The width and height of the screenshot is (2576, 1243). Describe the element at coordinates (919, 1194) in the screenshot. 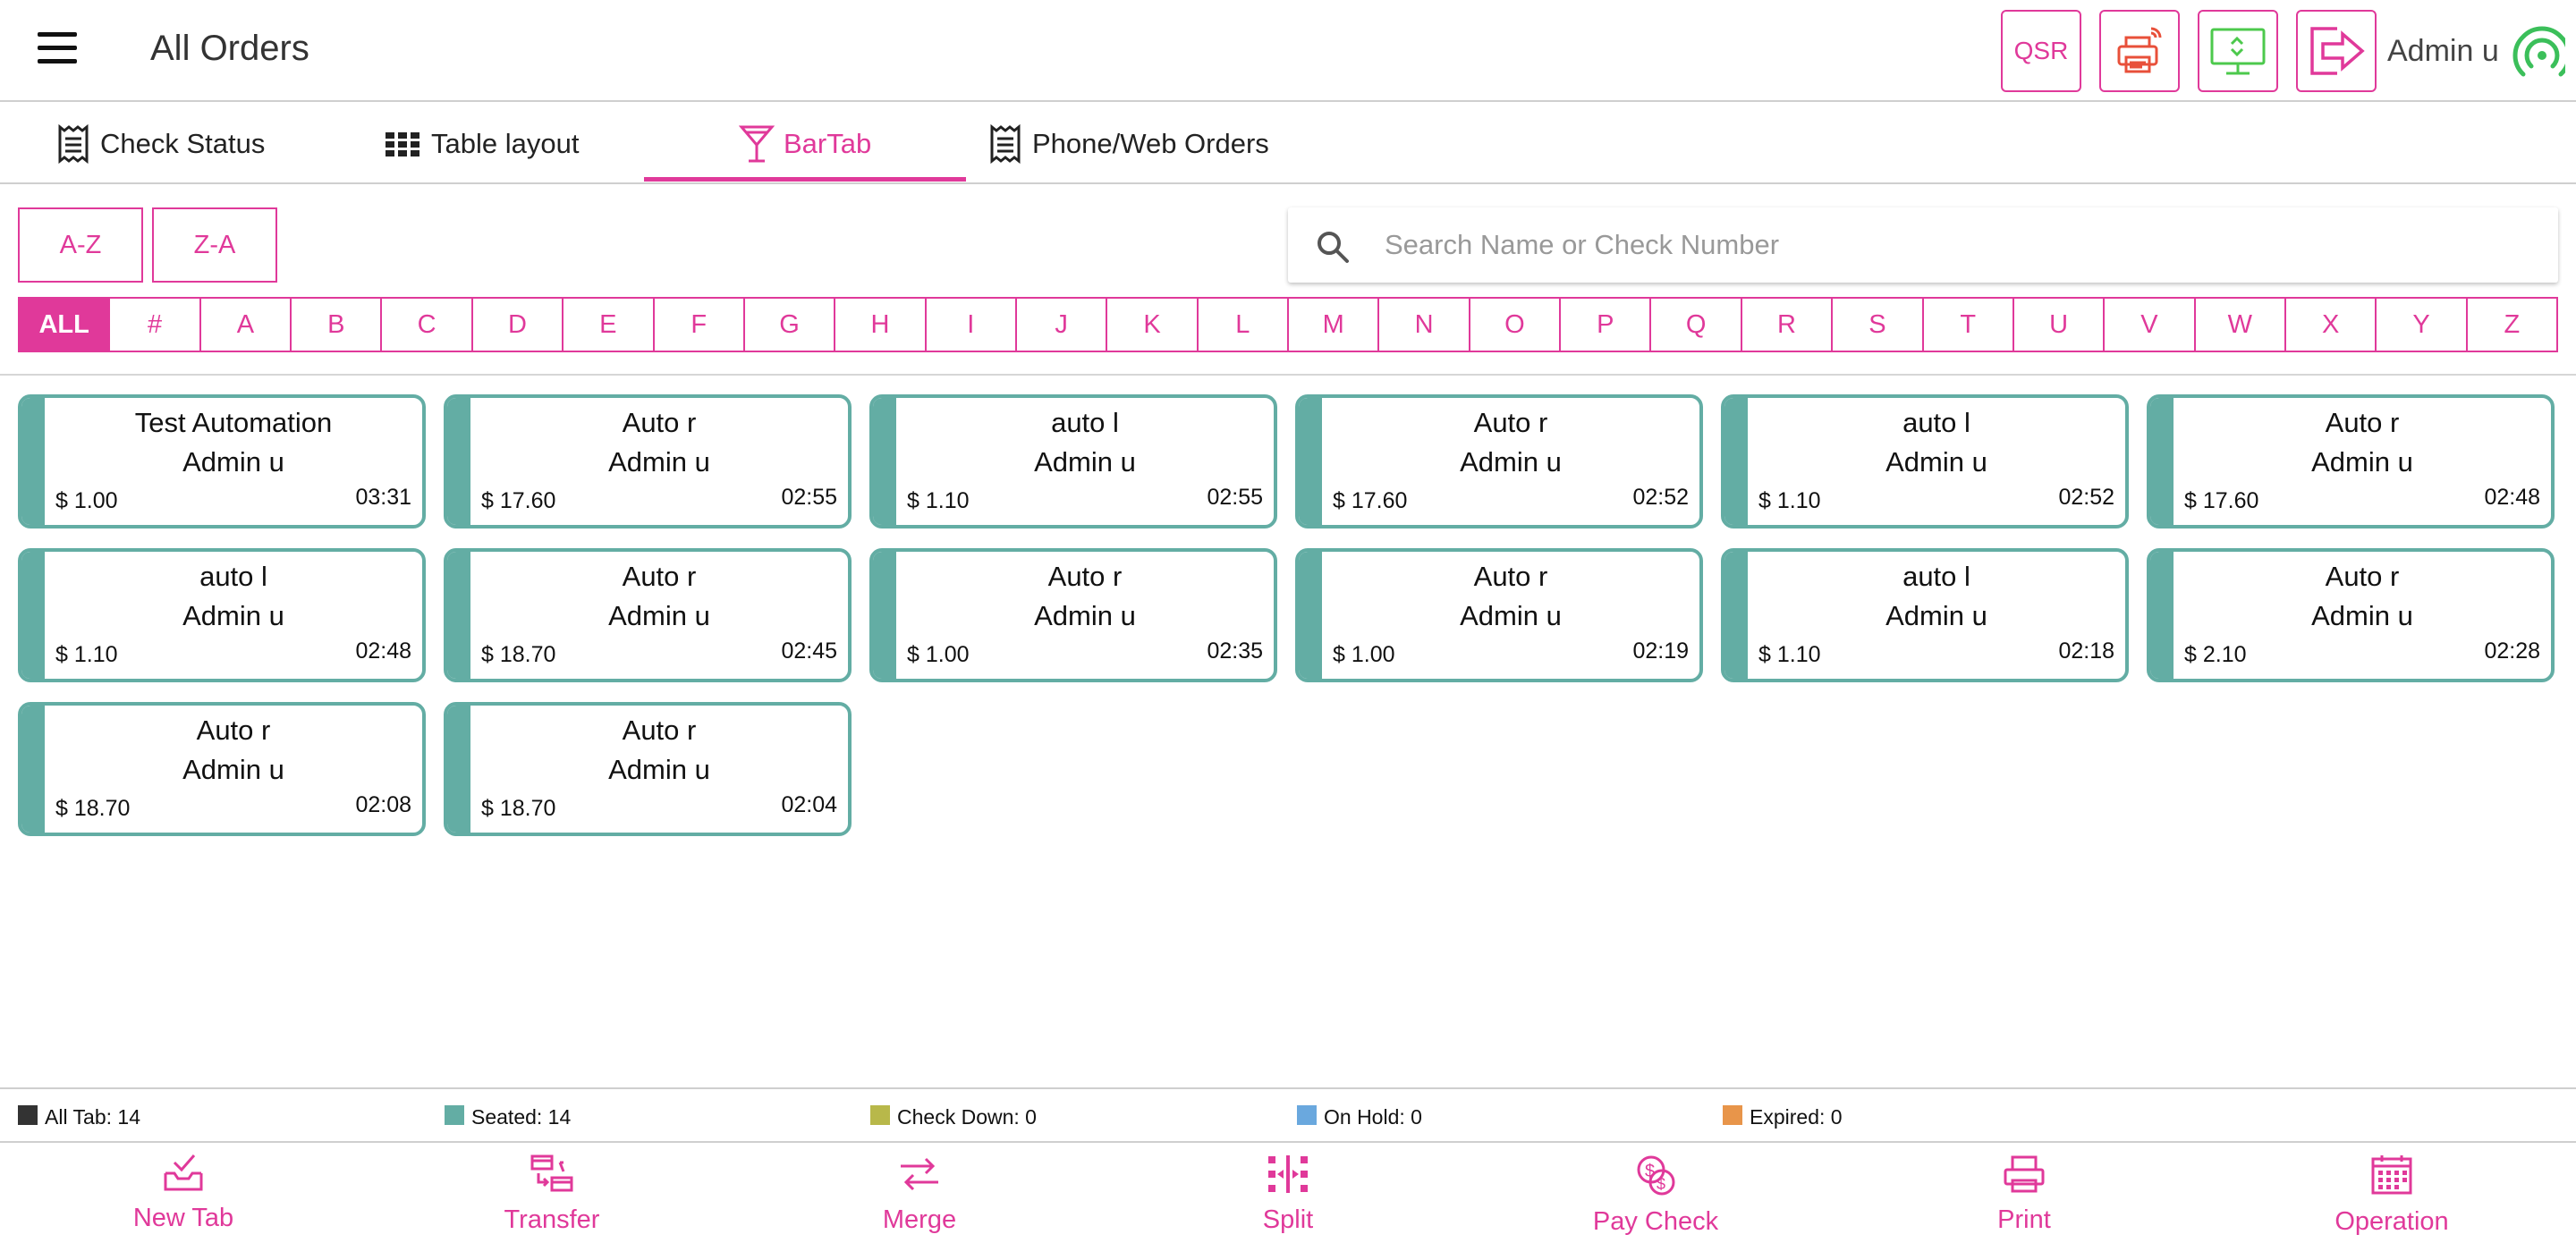

I see `merge-button: Merge` at that location.